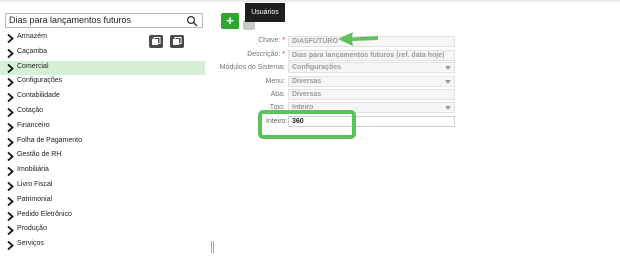 This screenshot has width=620, height=258. What do you see at coordinates (358, 39) in the screenshot?
I see `arrow-left-icon` at bounding box center [358, 39].